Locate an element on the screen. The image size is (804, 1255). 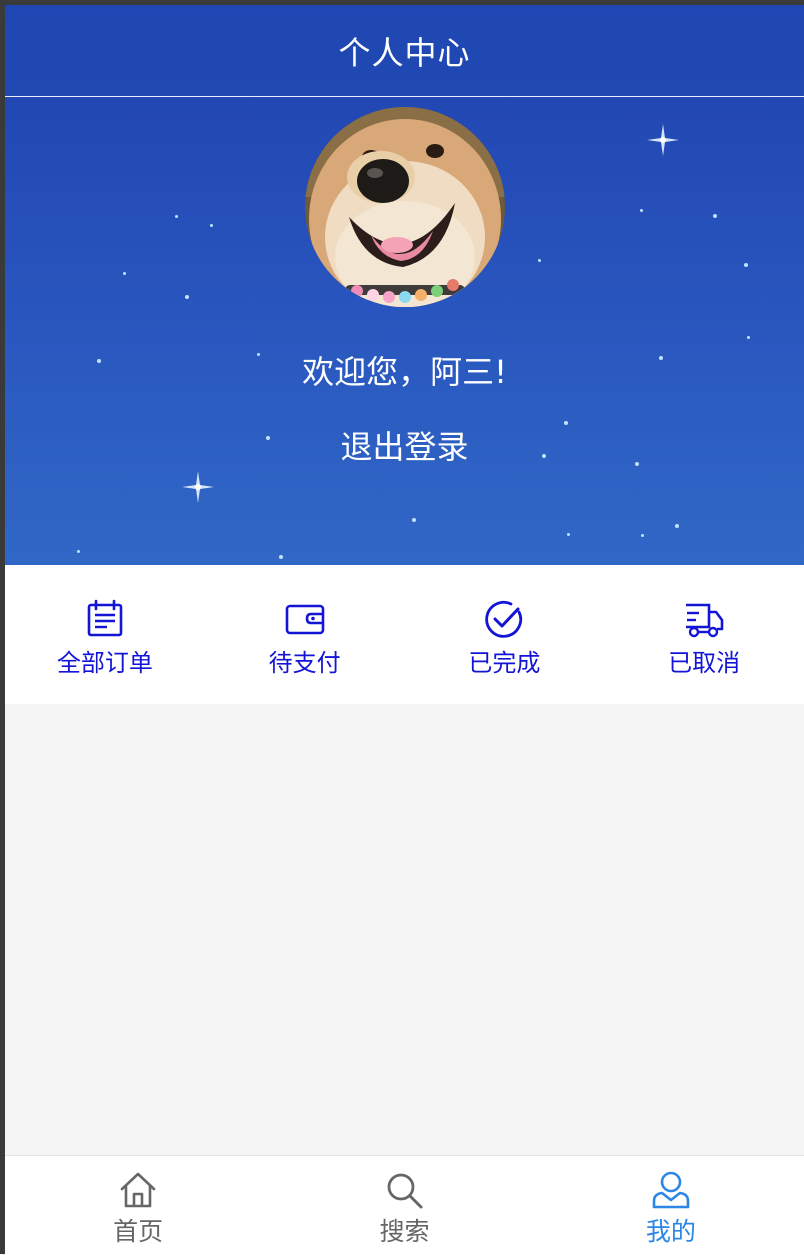
order-pending-payment-button: 待支付 is located at coordinates (305, 634).